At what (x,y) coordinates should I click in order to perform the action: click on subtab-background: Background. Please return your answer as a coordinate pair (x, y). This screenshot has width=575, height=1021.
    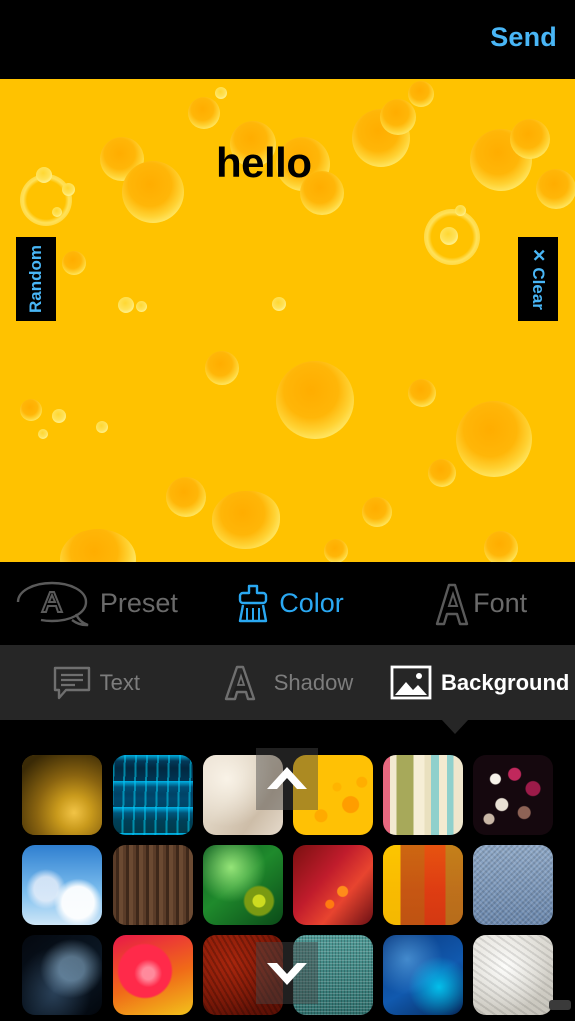
    Looking at the image, I should click on (479, 683).